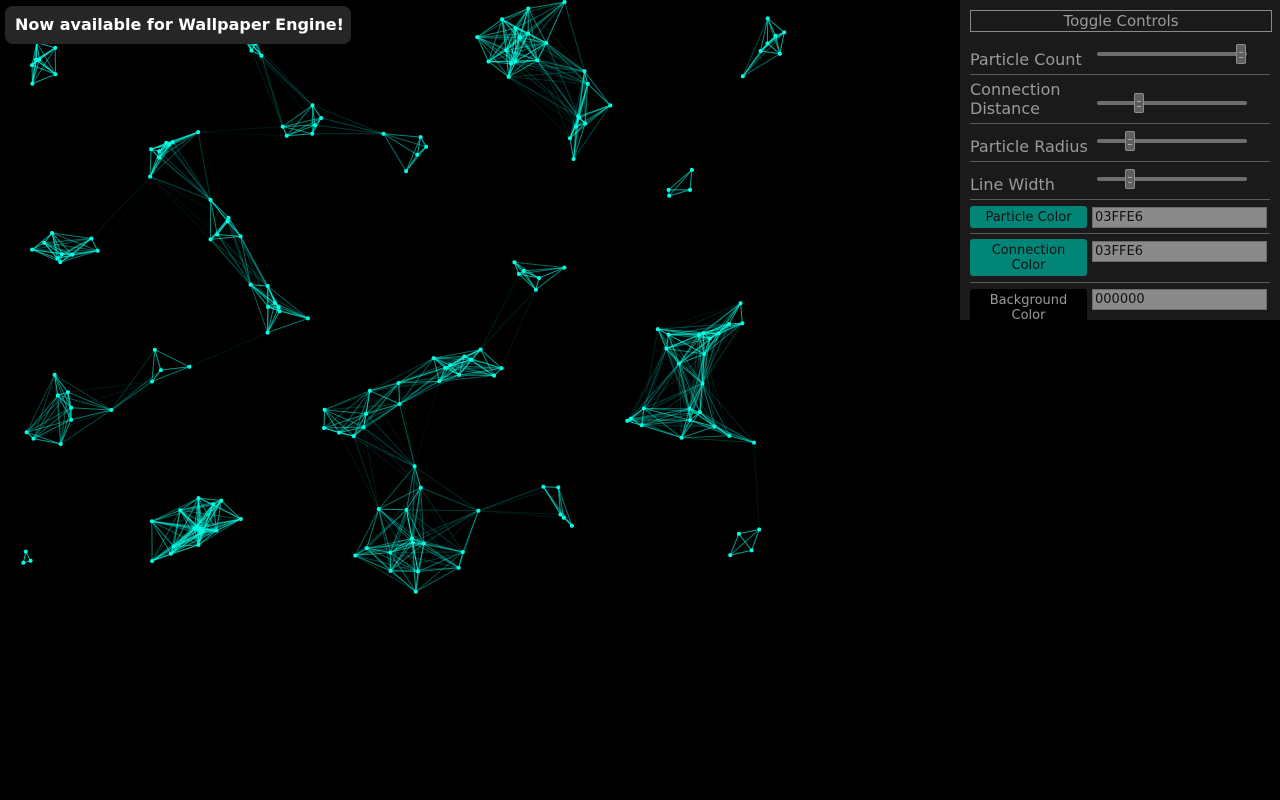  I want to click on background-color-button: Background Color, so click(1028, 307).